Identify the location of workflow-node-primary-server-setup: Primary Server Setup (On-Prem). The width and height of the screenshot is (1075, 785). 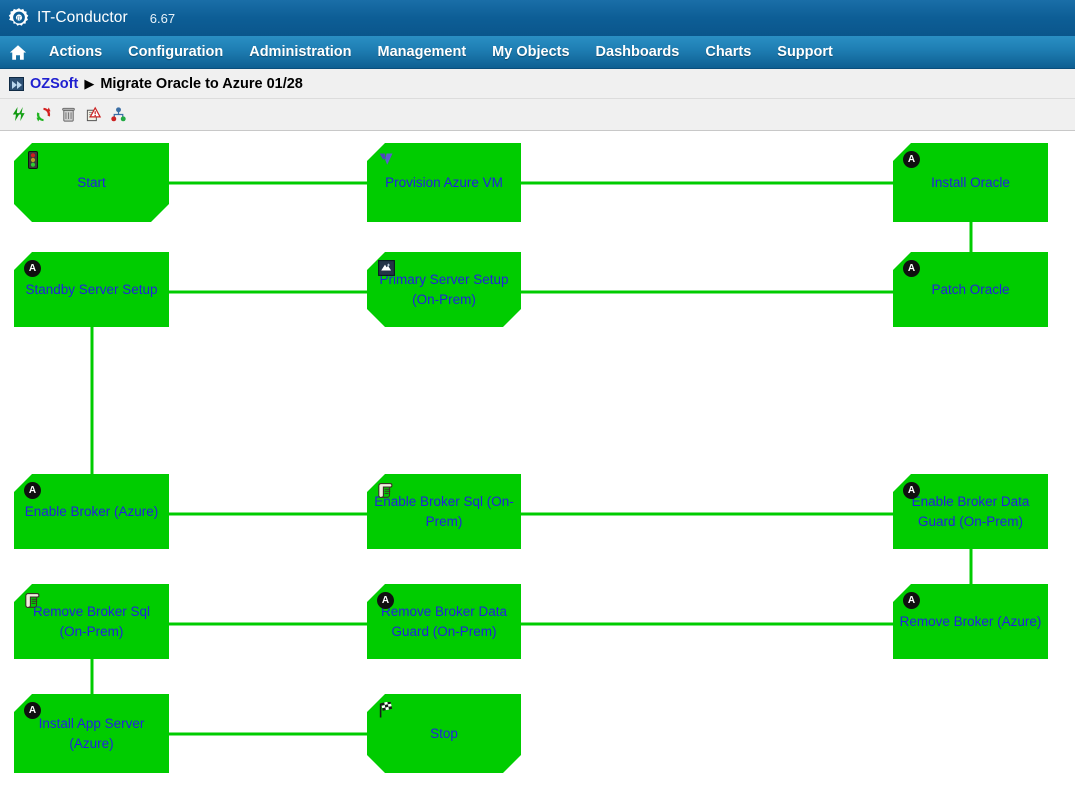
(444, 289).